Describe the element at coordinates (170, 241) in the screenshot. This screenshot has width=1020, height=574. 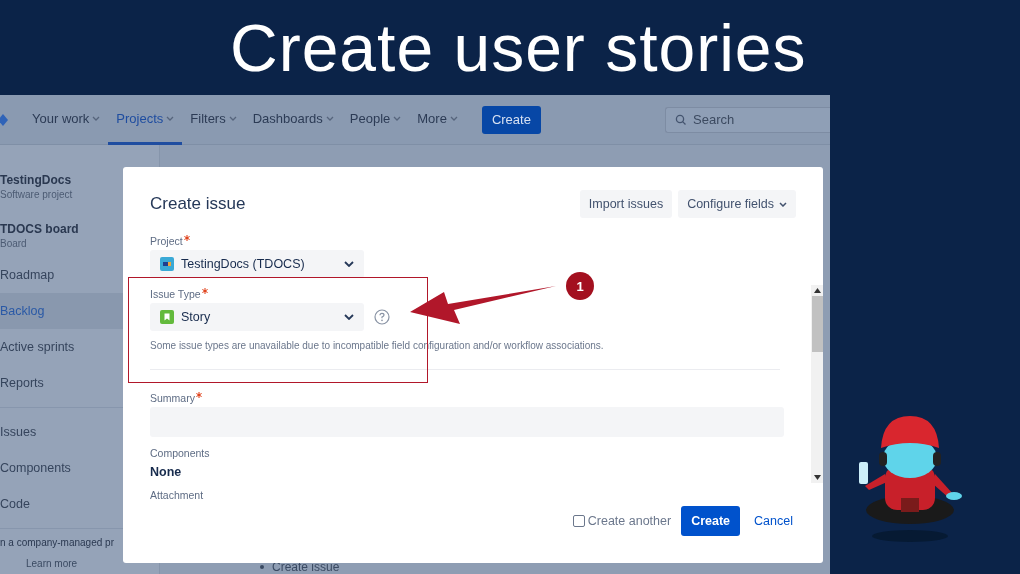
I see `field-label: Project` at that location.